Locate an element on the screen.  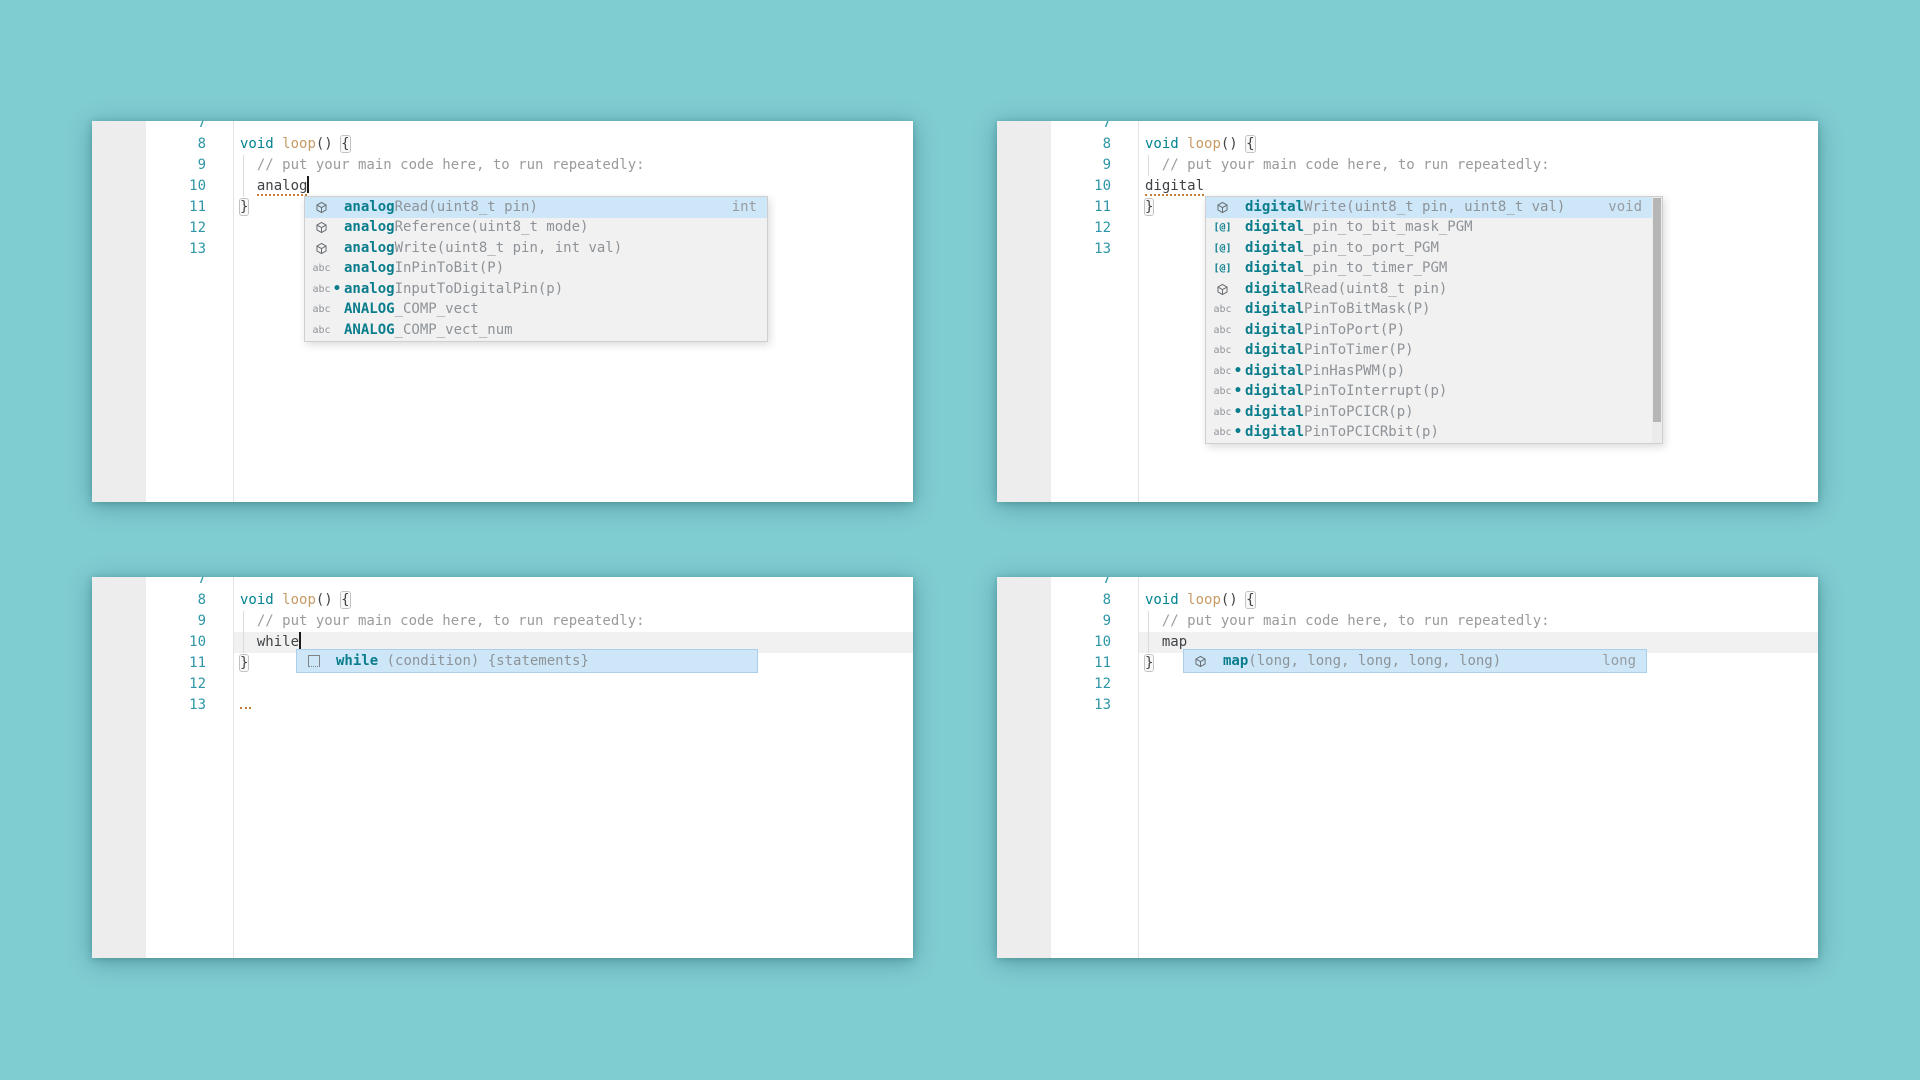
completion-label: digitalWrite(uint8_t pin, uint8_t val) is located at coordinates (1405, 207).